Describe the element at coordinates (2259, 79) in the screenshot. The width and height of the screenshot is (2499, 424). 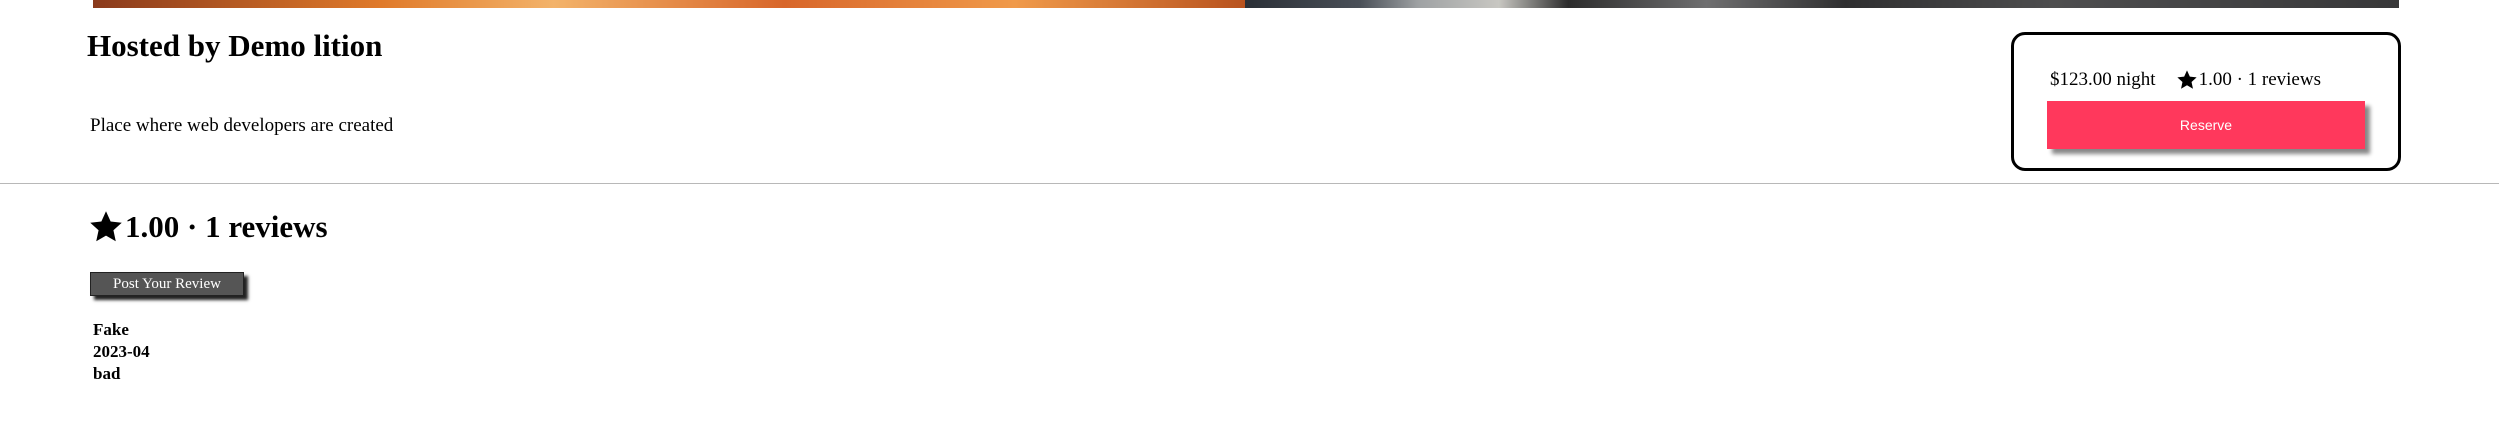
I see `booking-rating: 1.00 · 1 reviews` at that location.